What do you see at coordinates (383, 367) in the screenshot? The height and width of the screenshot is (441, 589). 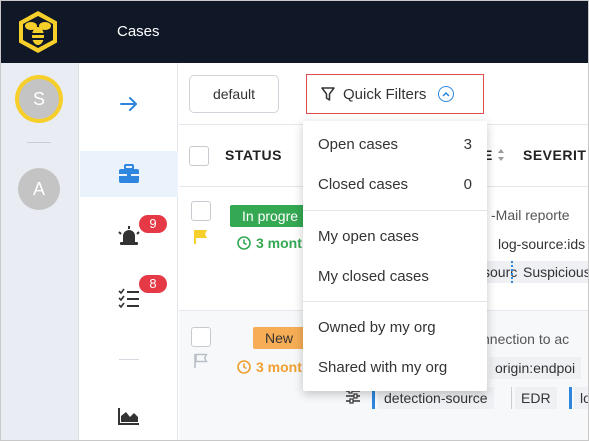 I see `menu-item-label: Shared with my org` at bounding box center [383, 367].